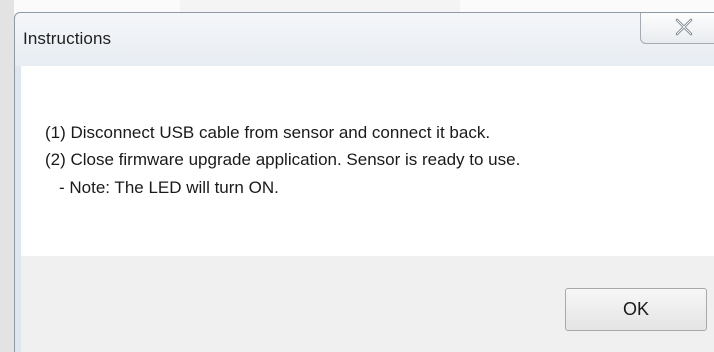 The height and width of the screenshot is (352, 714). I want to click on close-x-icon, so click(684, 27).